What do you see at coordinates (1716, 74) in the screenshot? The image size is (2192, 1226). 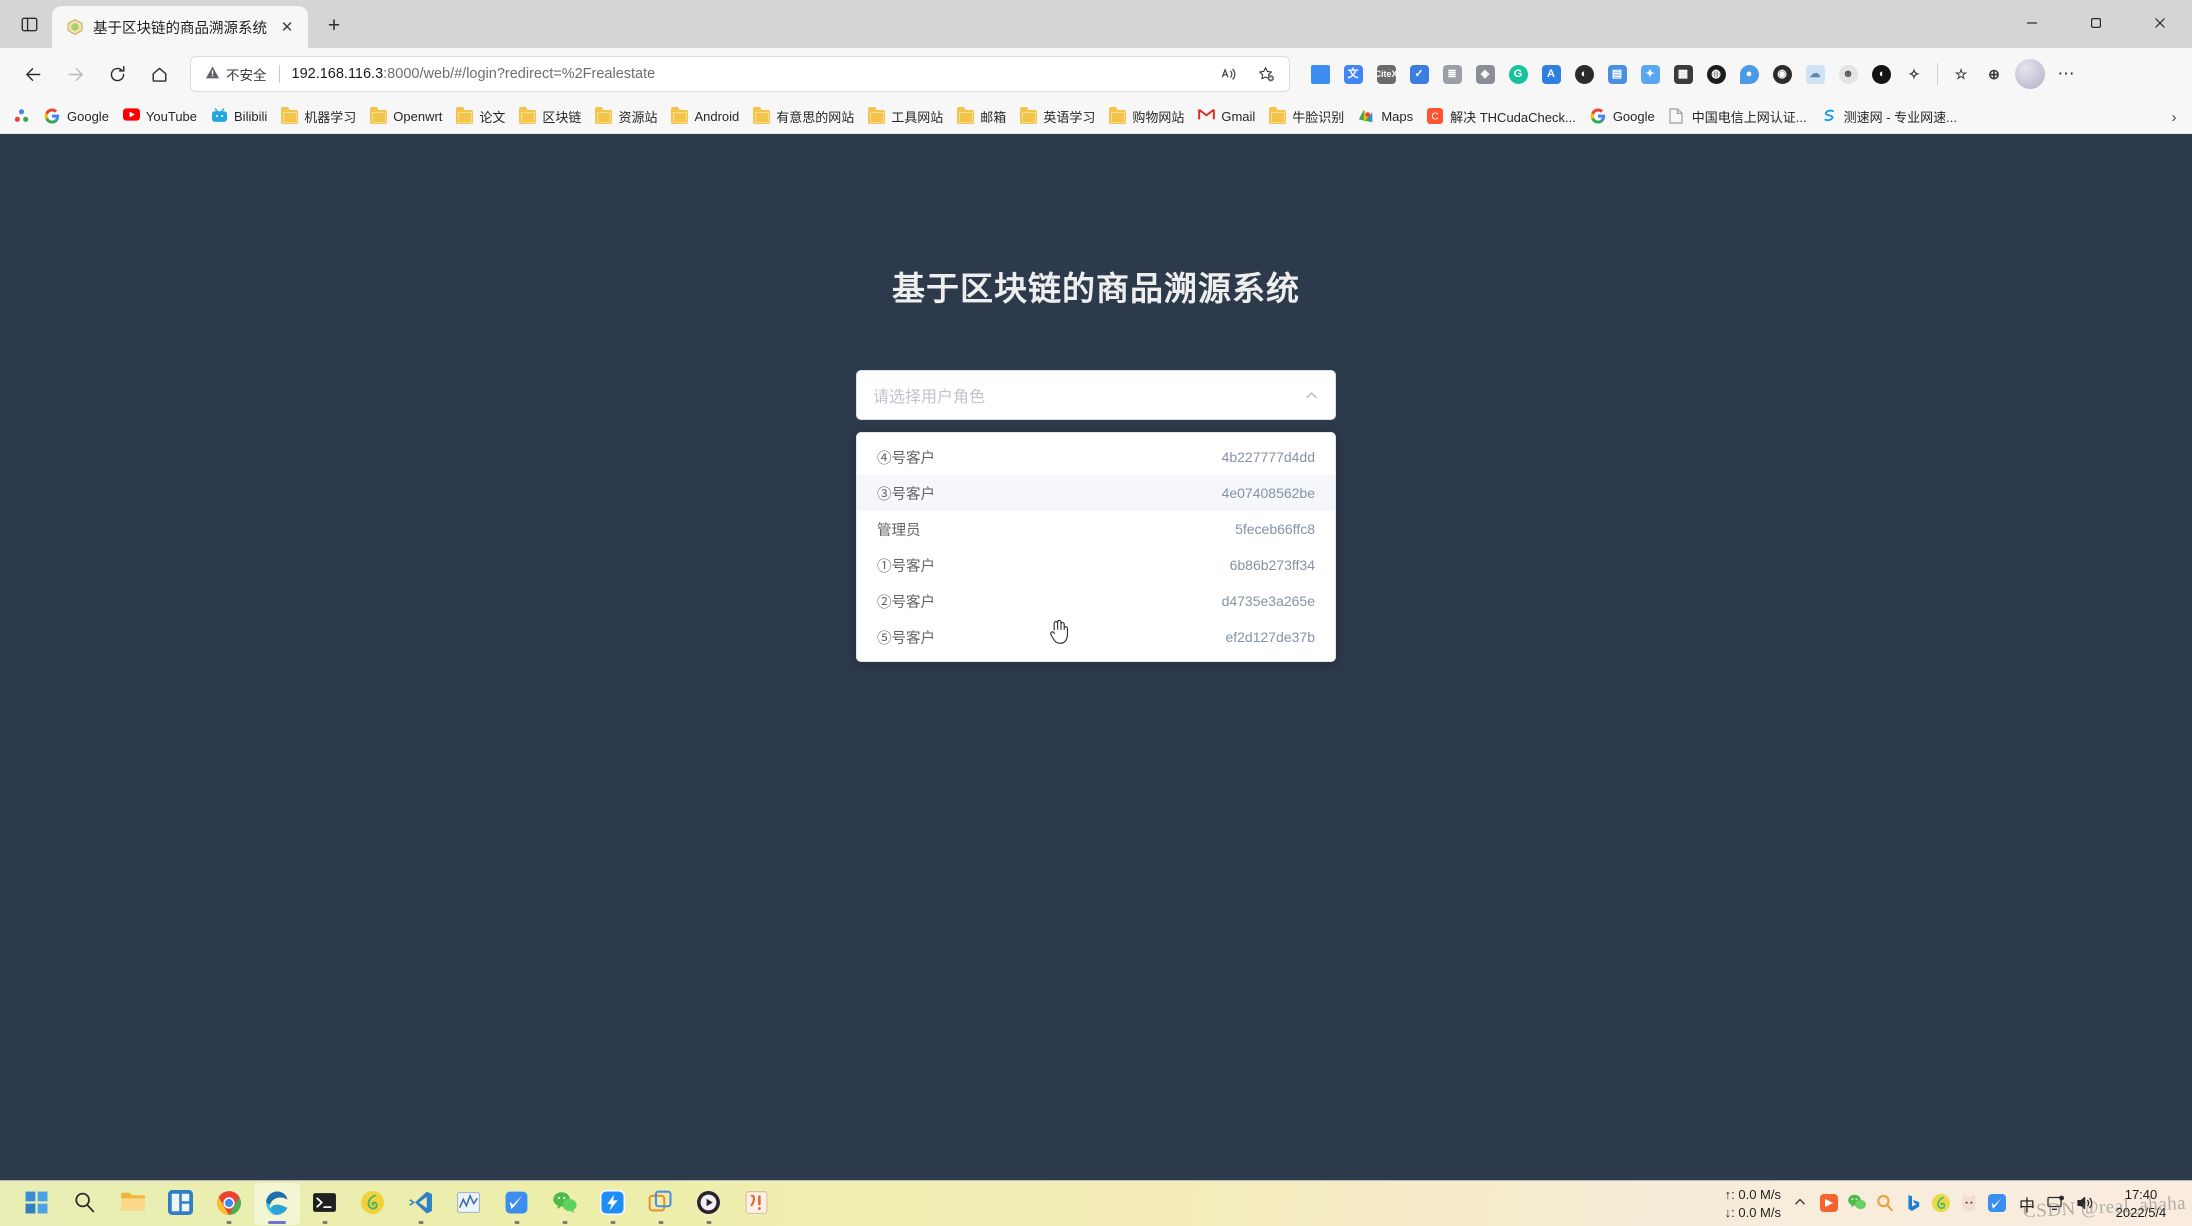 I see `extension-glasses-icon: ◍` at bounding box center [1716, 74].